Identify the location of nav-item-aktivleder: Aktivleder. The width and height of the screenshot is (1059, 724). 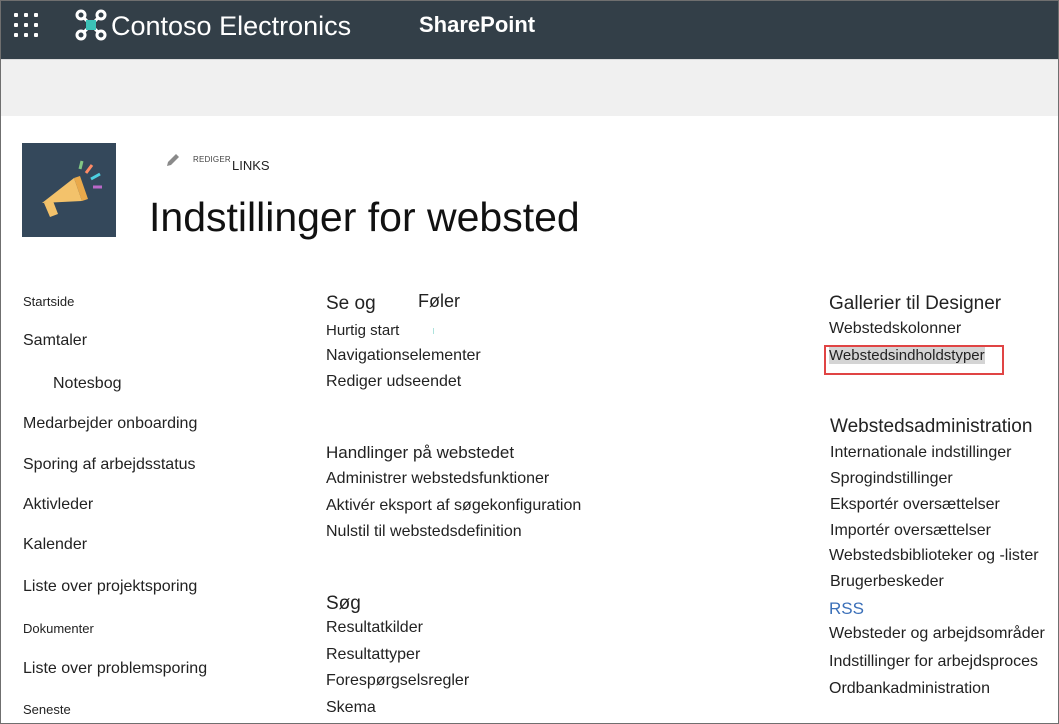
(58, 505).